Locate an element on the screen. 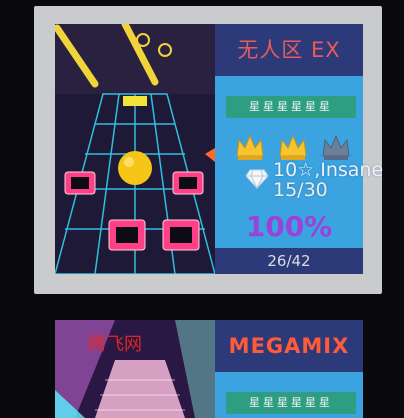  level-title-1: 无人区 EX is located at coordinates (289, 50).